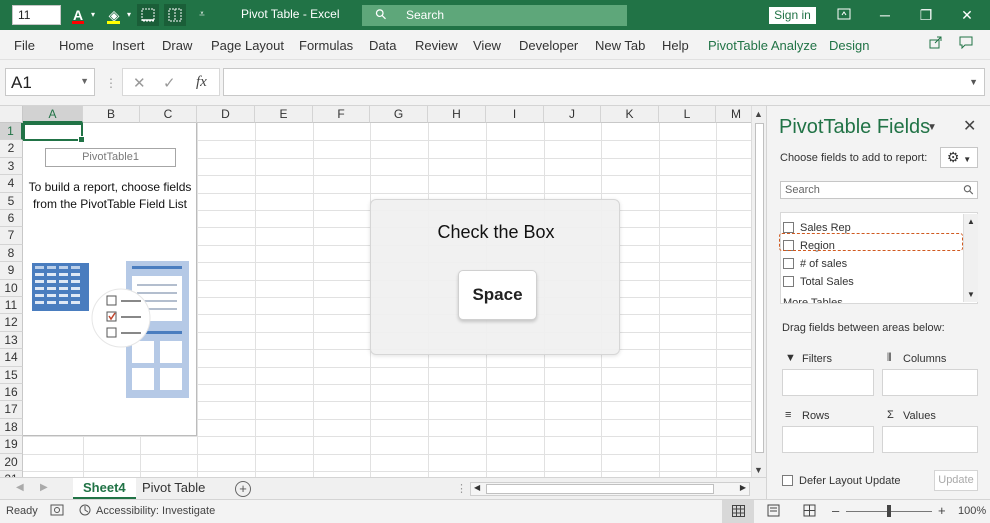 This screenshot has width=990, height=523. What do you see at coordinates (148, 15) in the screenshot?
I see `borders-icon` at bounding box center [148, 15].